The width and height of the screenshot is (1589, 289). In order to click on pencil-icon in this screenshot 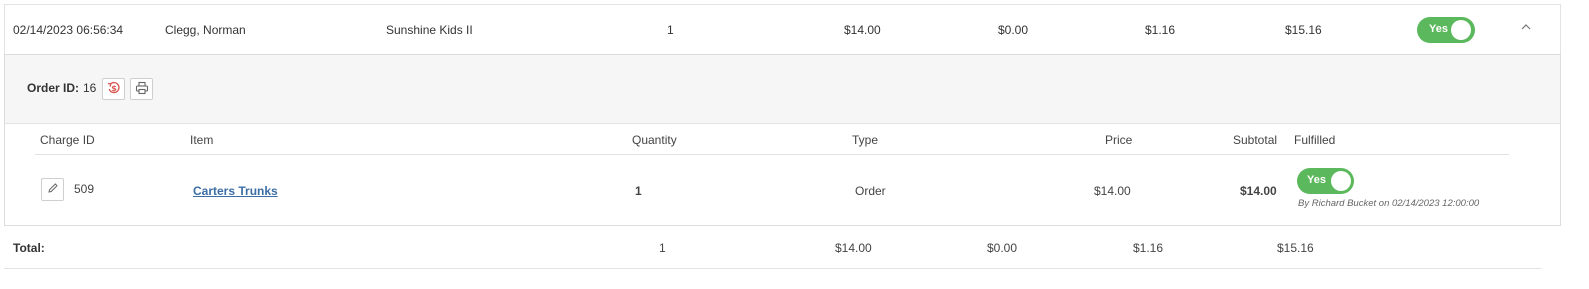, I will do `click(53, 189)`.